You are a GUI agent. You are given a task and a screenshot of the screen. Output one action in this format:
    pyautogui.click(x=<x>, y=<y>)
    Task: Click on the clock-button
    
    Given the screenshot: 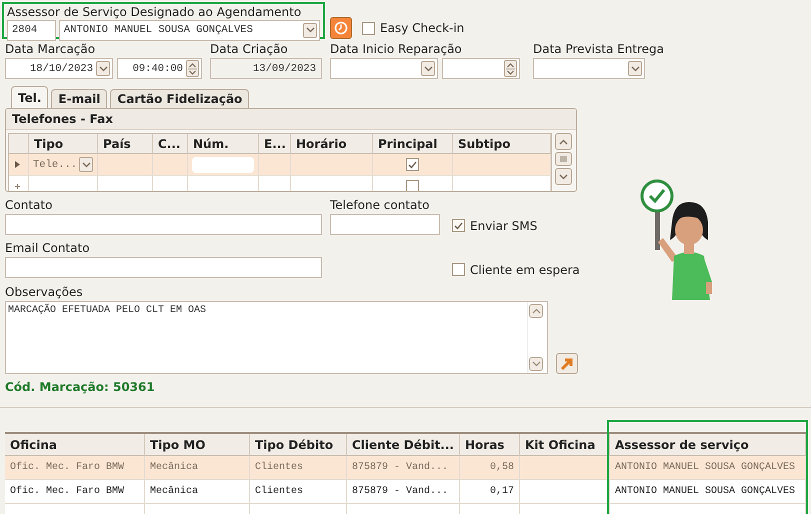 What is the action you would take?
    pyautogui.click(x=341, y=28)
    